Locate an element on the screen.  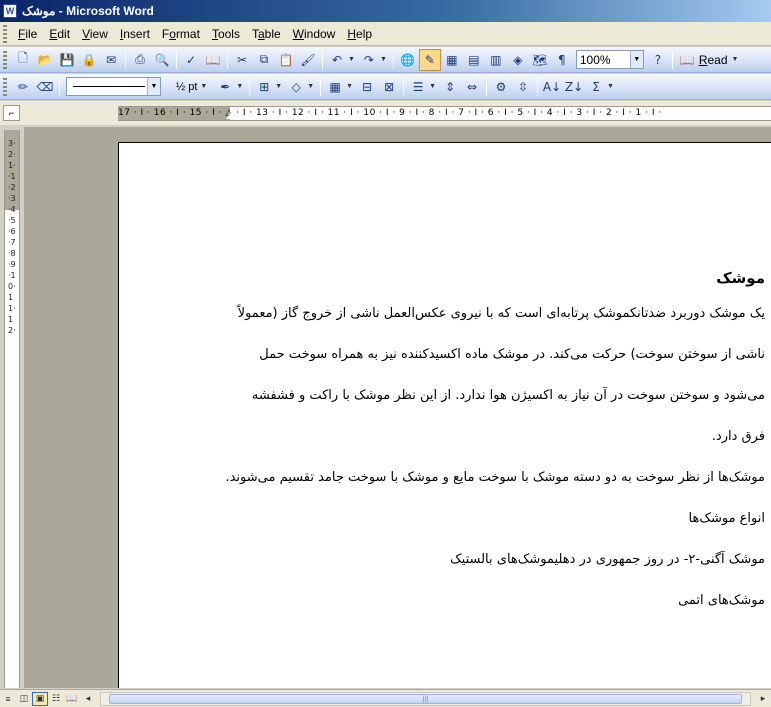
hyperlink-icon: 🌐 is located at coordinates (408, 60).